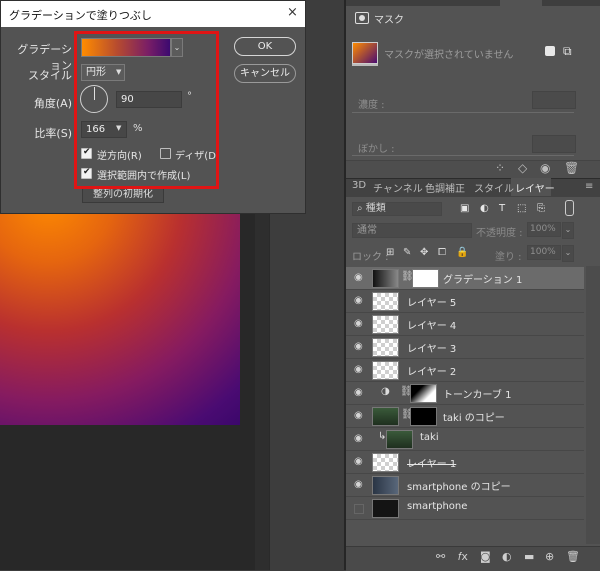  What do you see at coordinates (499, 233) in the screenshot?
I see `opacity-label: 不透明度 :` at bounding box center [499, 233].